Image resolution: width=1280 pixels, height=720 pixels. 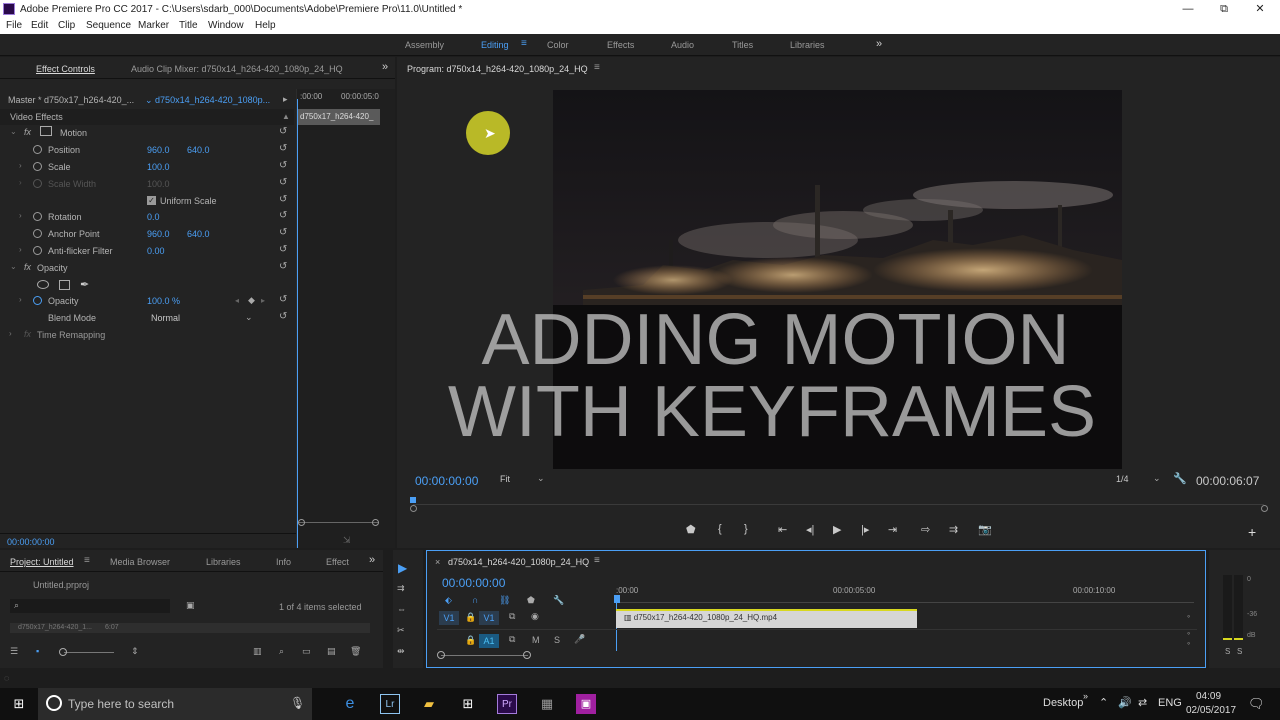 I want to click on mark-out-icon: }, so click(x=746, y=529).